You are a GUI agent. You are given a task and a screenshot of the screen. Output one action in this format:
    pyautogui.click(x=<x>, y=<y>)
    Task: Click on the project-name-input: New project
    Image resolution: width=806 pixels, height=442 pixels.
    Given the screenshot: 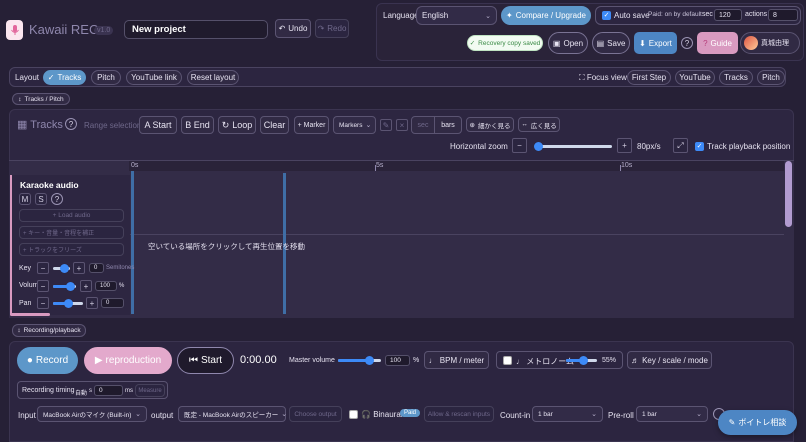 What is the action you would take?
    pyautogui.click(x=196, y=29)
    